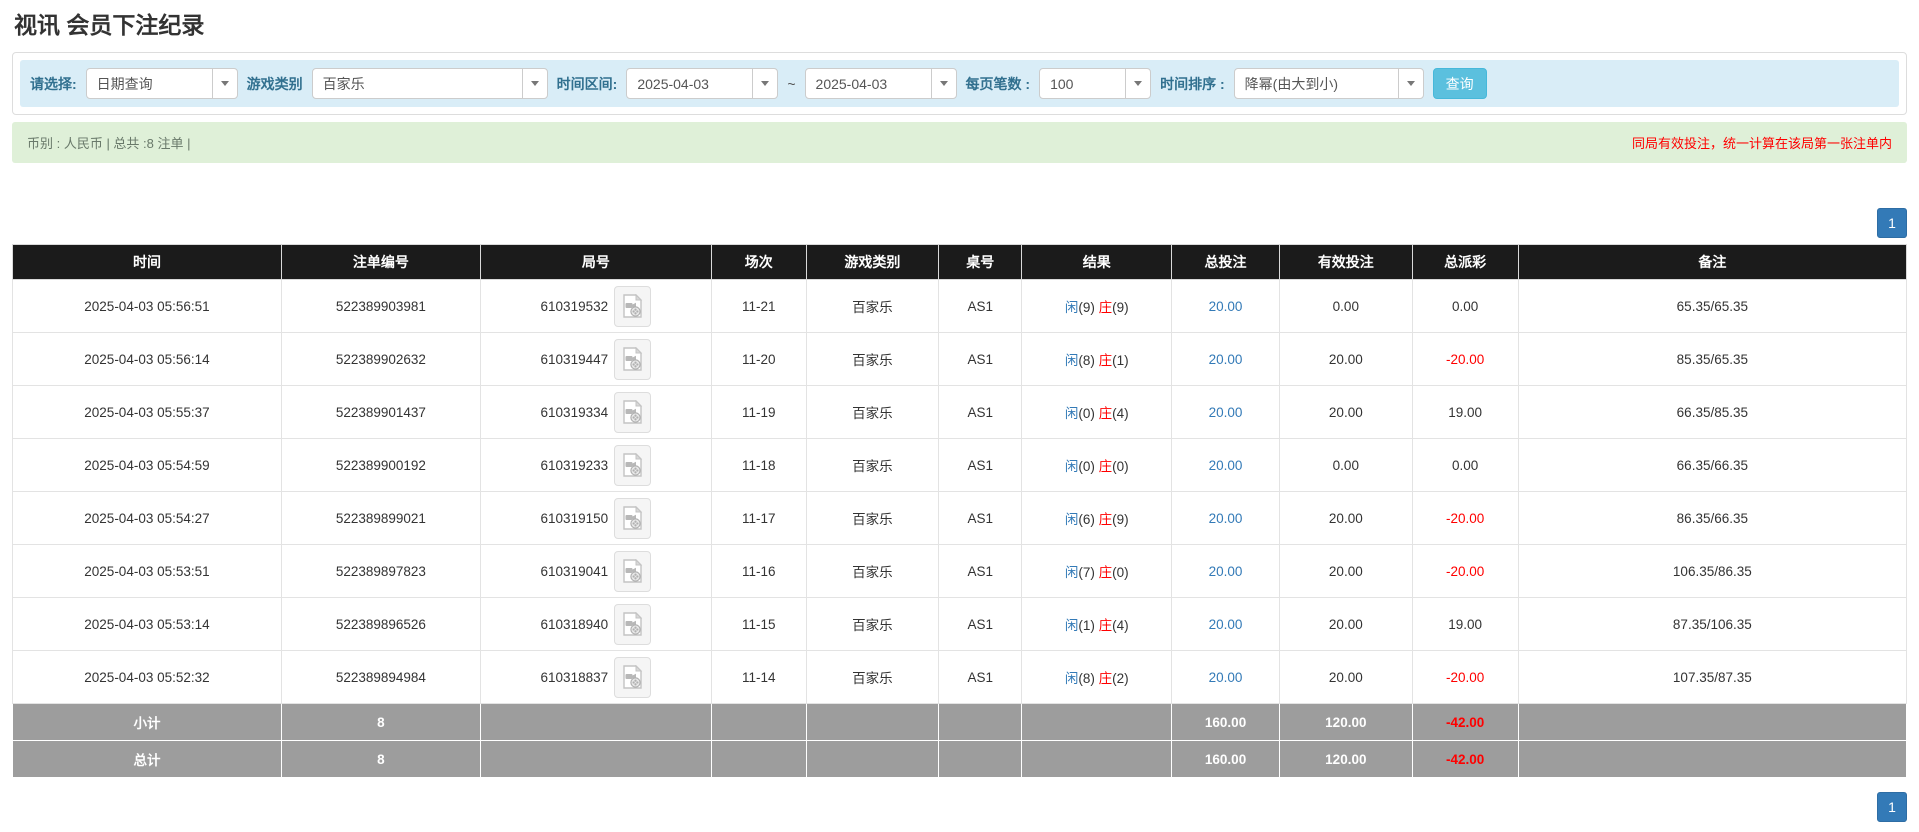  Describe the element at coordinates (109, 25) in the screenshot. I see `page-title: 视讯 会员下注纪录` at that location.